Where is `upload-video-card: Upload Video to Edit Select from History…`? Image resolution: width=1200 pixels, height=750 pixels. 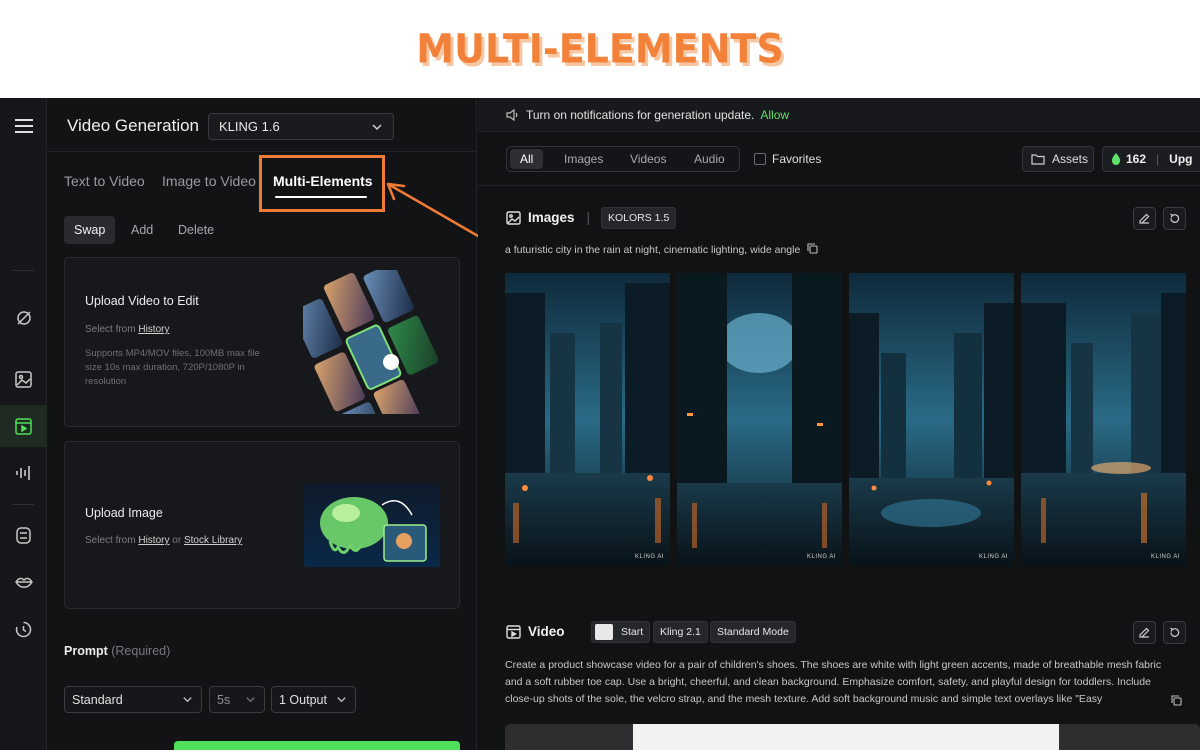
upload-video-card: Upload Video to Edit Select from History… is located at coordinates (262, 342).